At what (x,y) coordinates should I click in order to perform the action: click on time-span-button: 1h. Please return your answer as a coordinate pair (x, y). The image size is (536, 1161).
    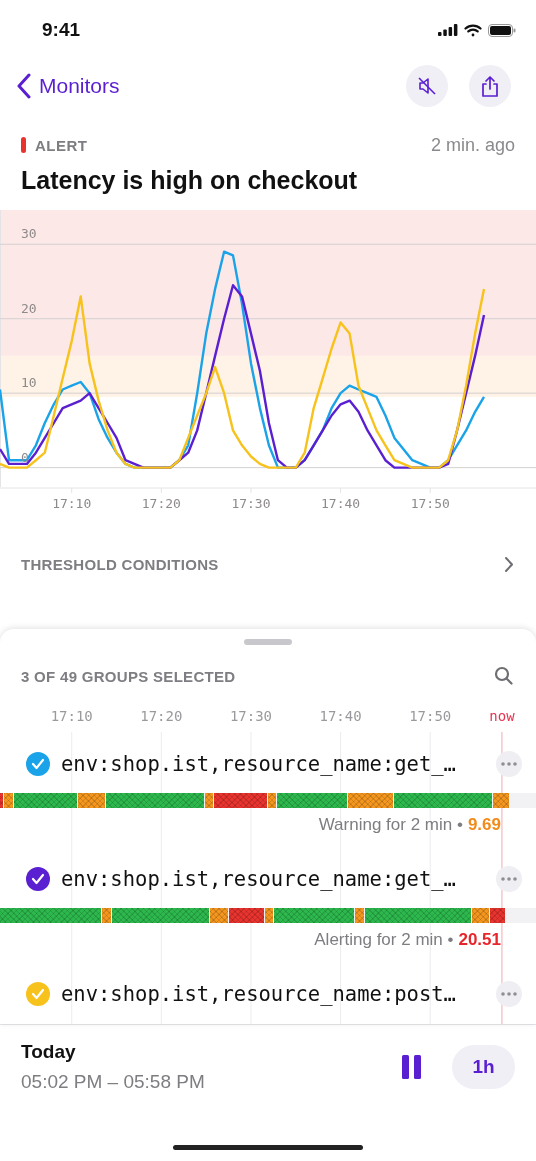
    Looking at the image, I should click on (483, 1067).